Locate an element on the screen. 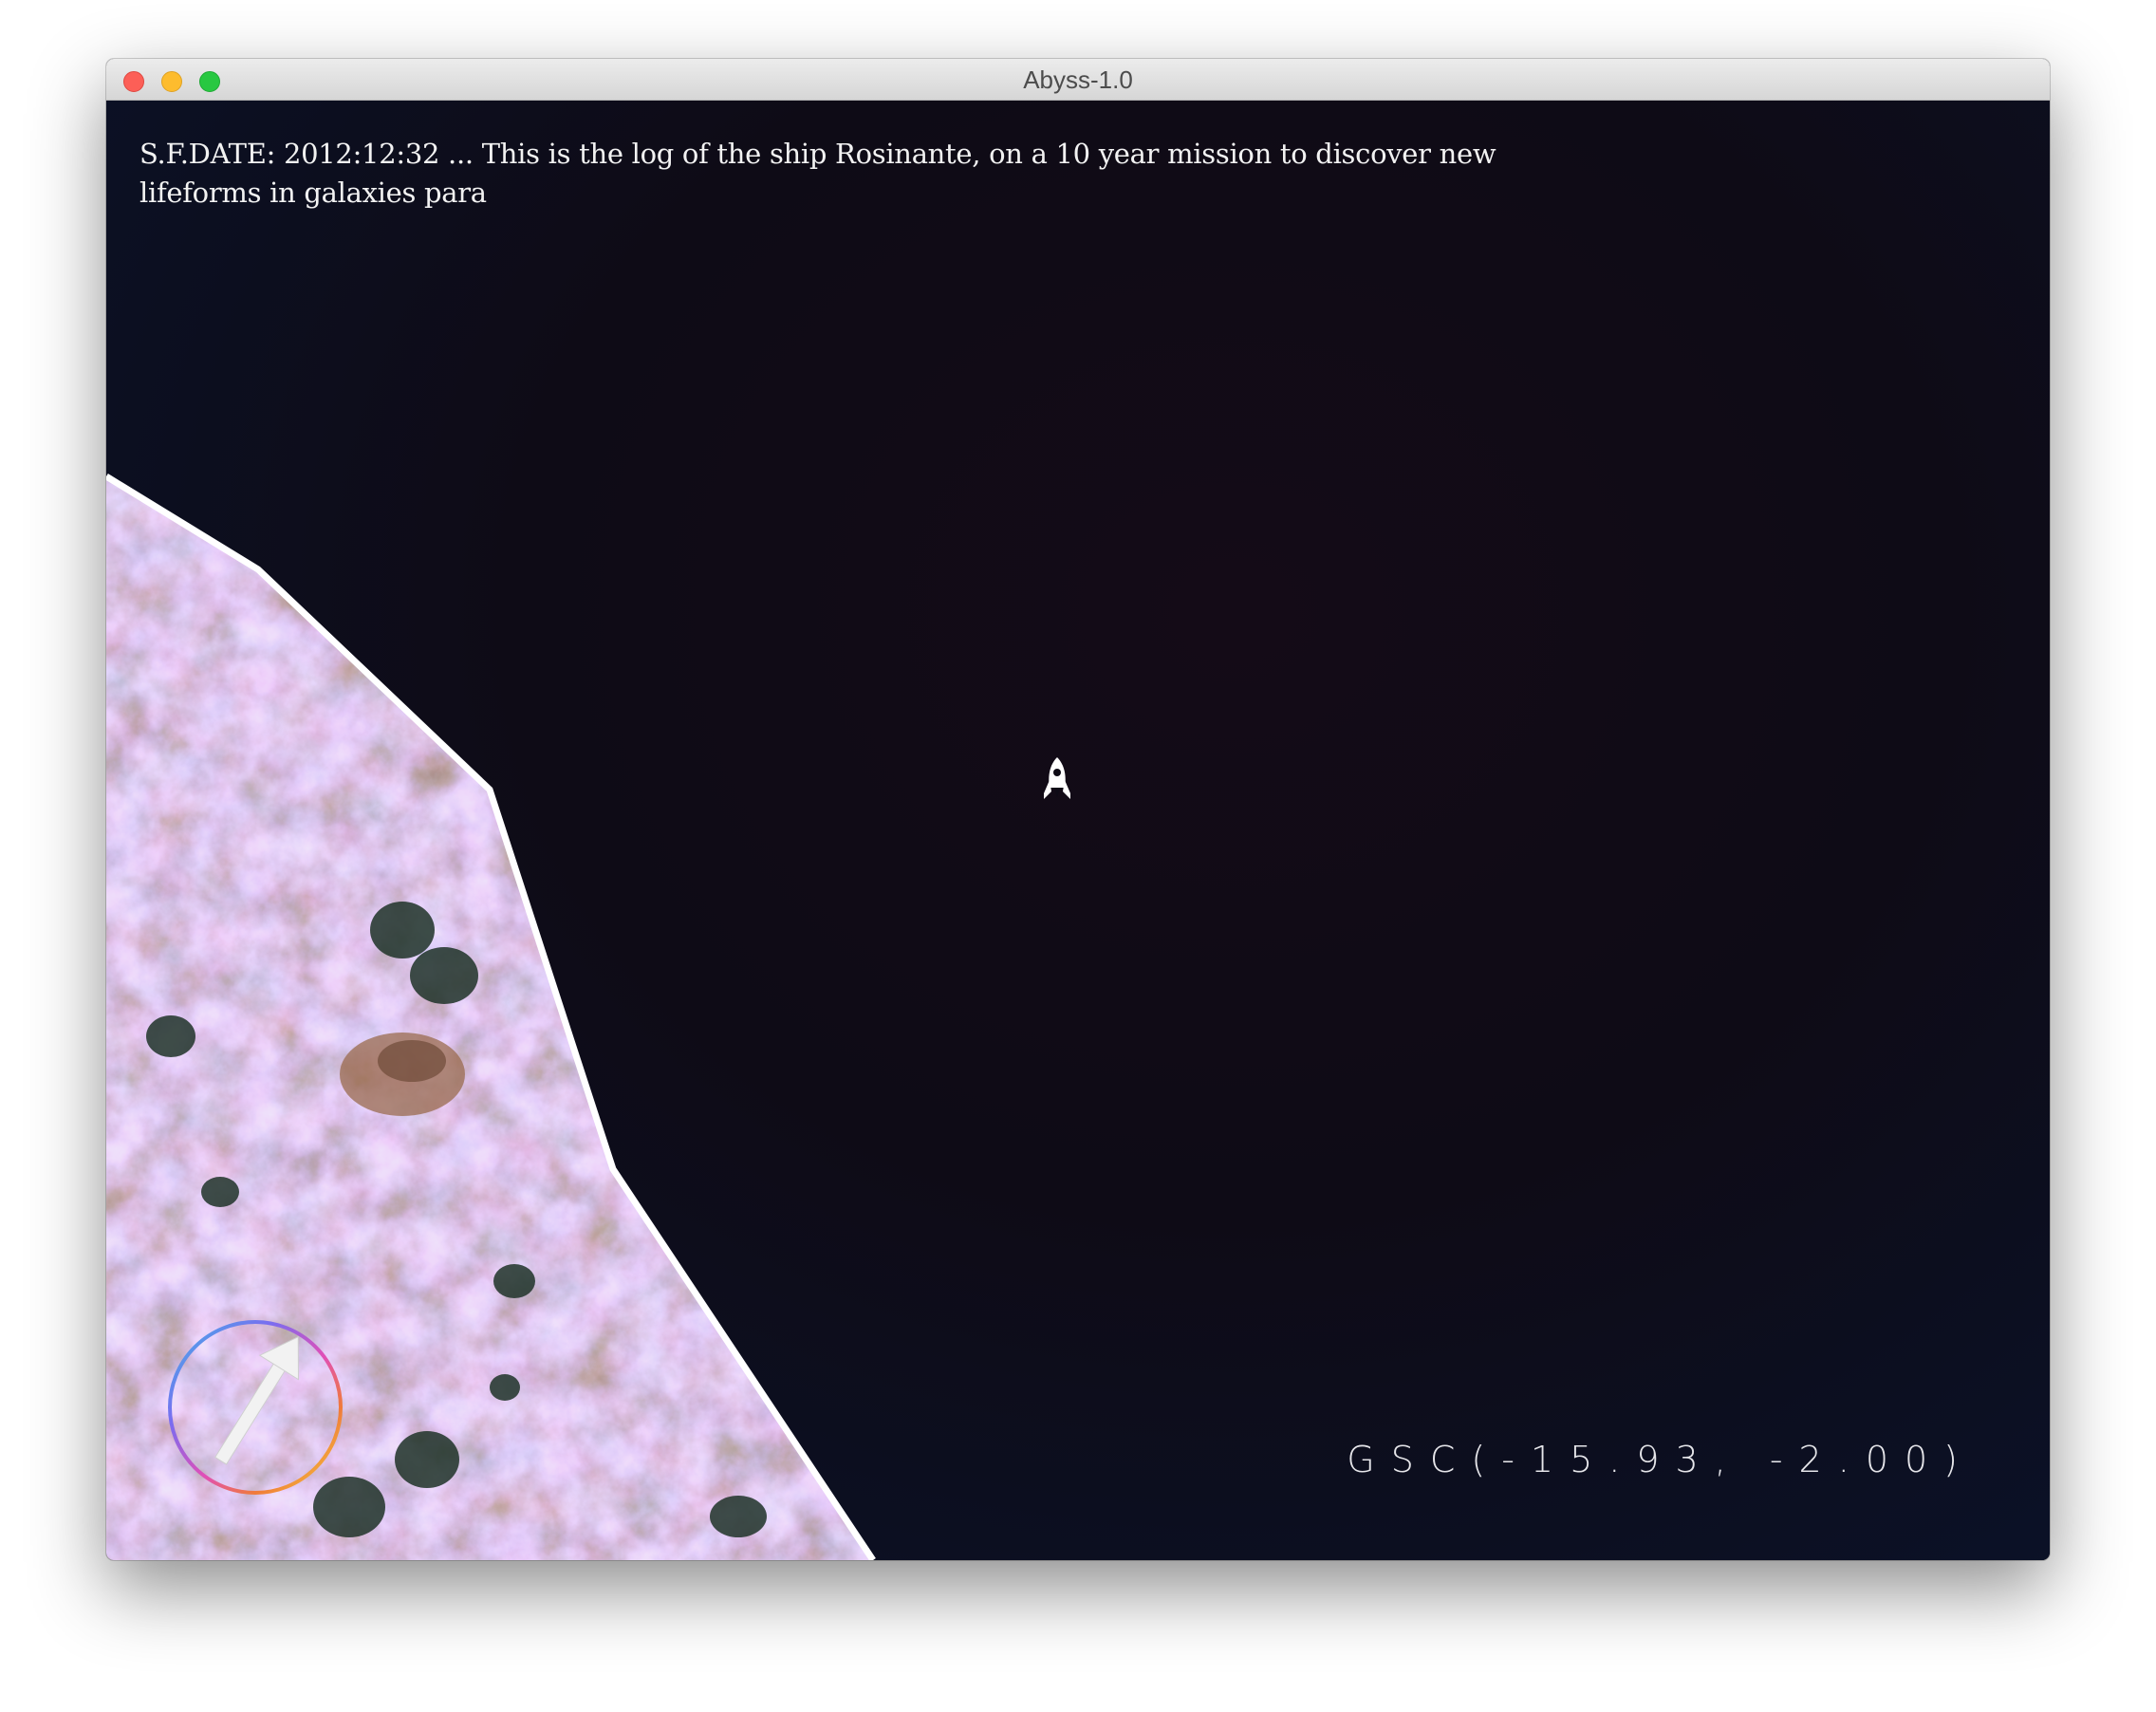 The height and width of the screenshot is (1712, 2156). title-bar: Abyss-1.0 is located at coordinates (1078, 80).